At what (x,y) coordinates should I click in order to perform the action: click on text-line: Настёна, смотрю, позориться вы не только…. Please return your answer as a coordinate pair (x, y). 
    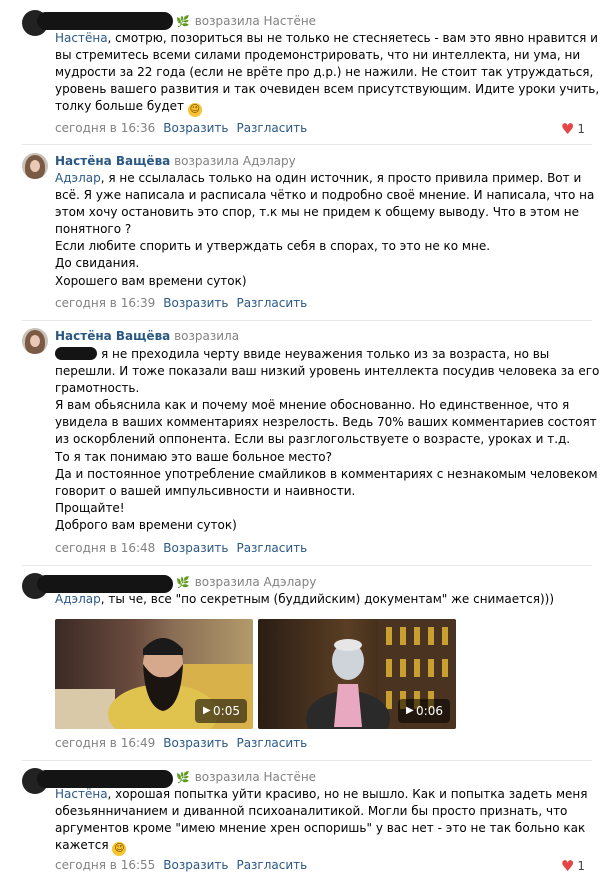
    Looking at the image, I should click on (326, 38).